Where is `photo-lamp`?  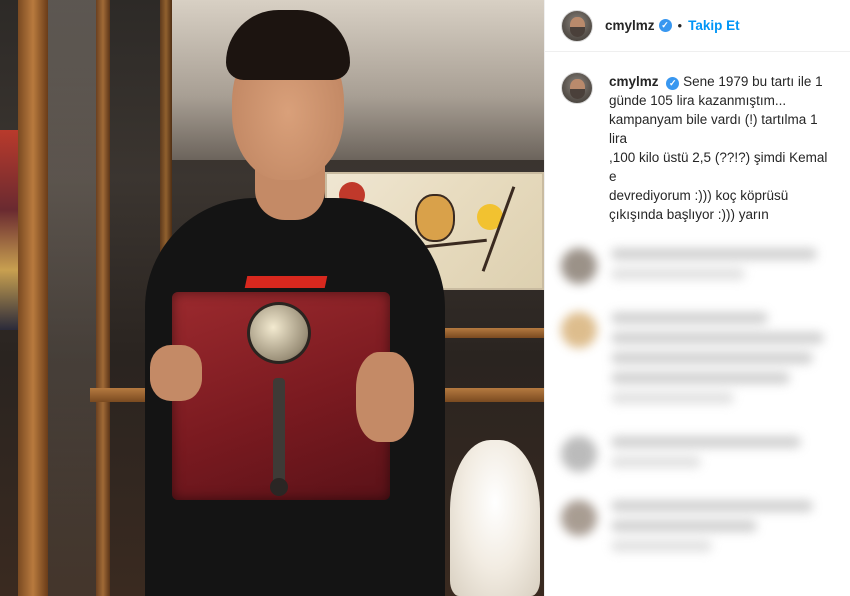
photo-lamp is located at coordinates (495, 518).